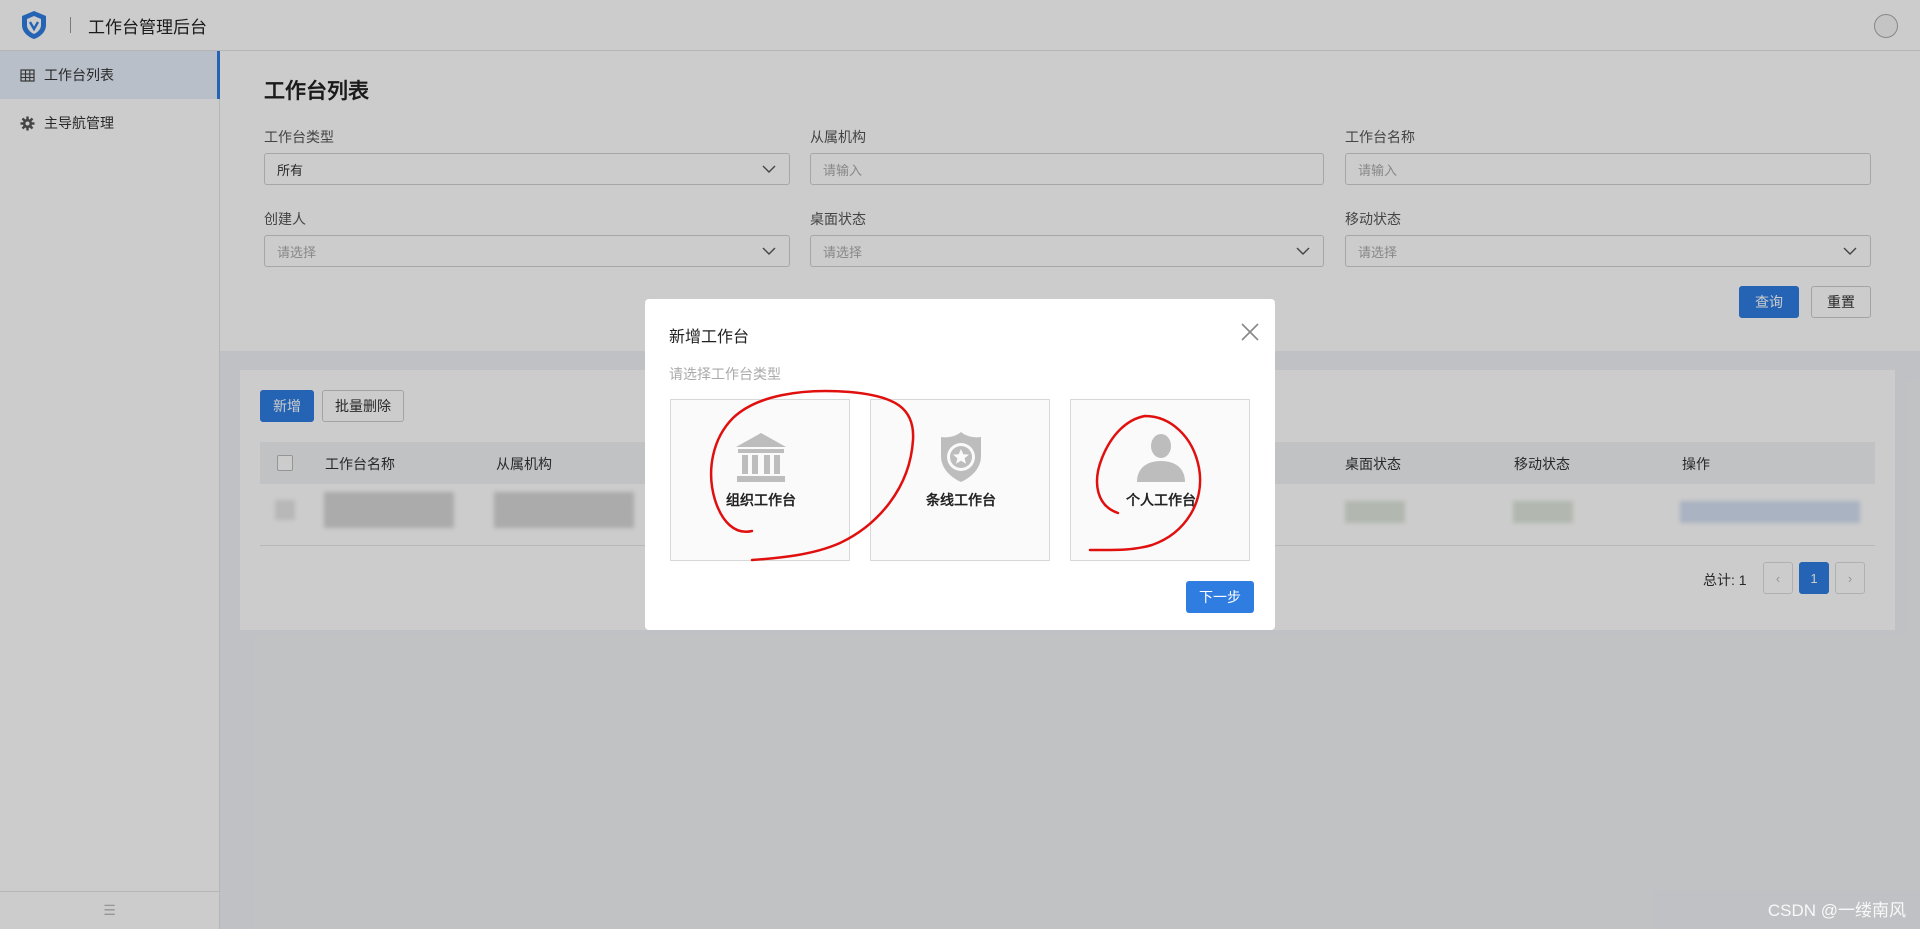 This screenshot has height=929, width=1920. What do you see at coordinates (1250, 332) in the screenshot?
I see `close-icon` at bounding box center [1250, 332].